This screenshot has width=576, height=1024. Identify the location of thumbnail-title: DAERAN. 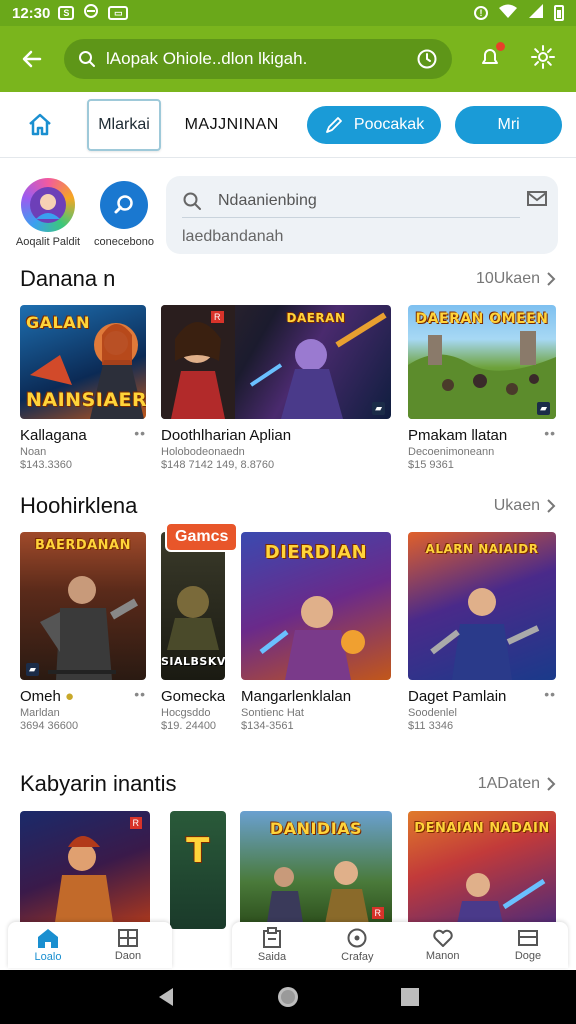
(316, 318).